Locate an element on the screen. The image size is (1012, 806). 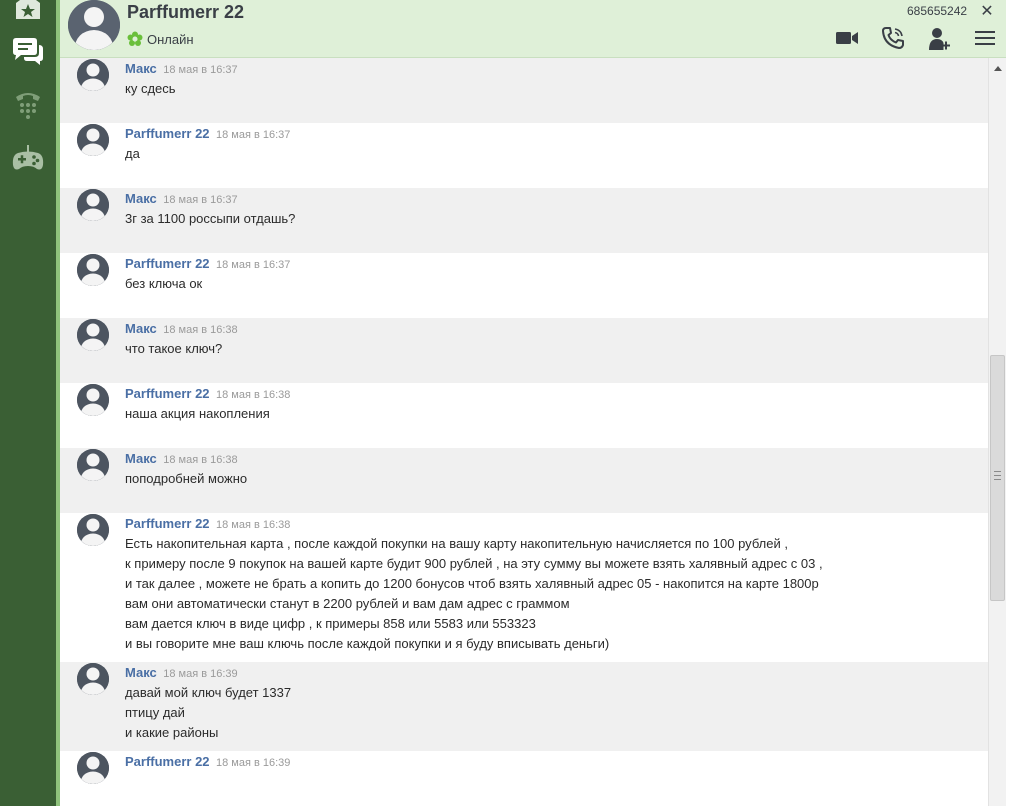
menu-icon is located at coordinates (985, 38).